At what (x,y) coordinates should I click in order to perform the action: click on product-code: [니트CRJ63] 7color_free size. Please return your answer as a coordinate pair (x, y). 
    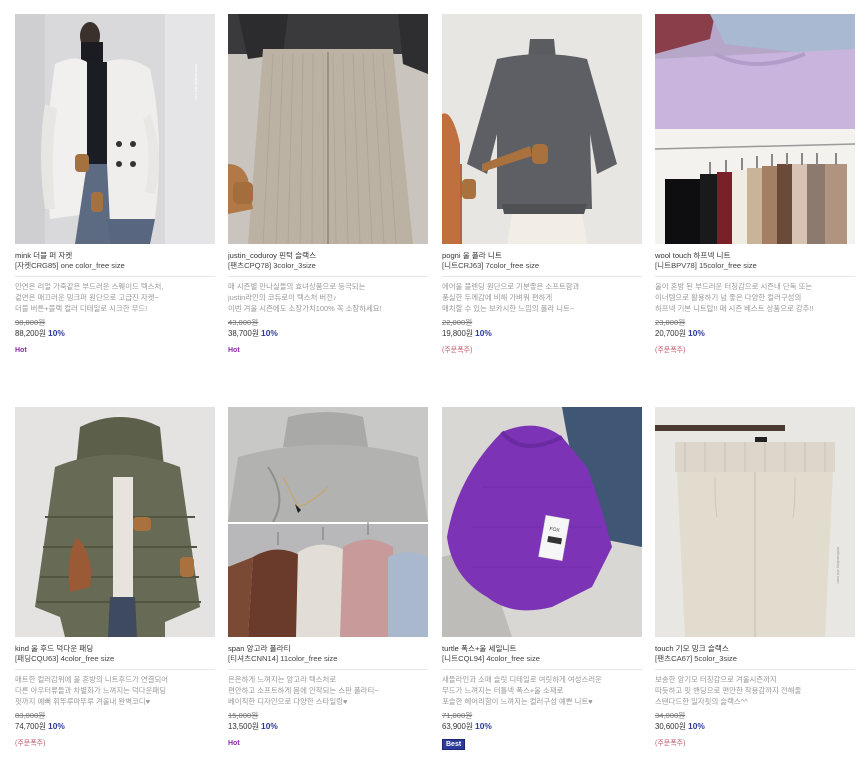
    Looking at the image, I should click on (491, 265).